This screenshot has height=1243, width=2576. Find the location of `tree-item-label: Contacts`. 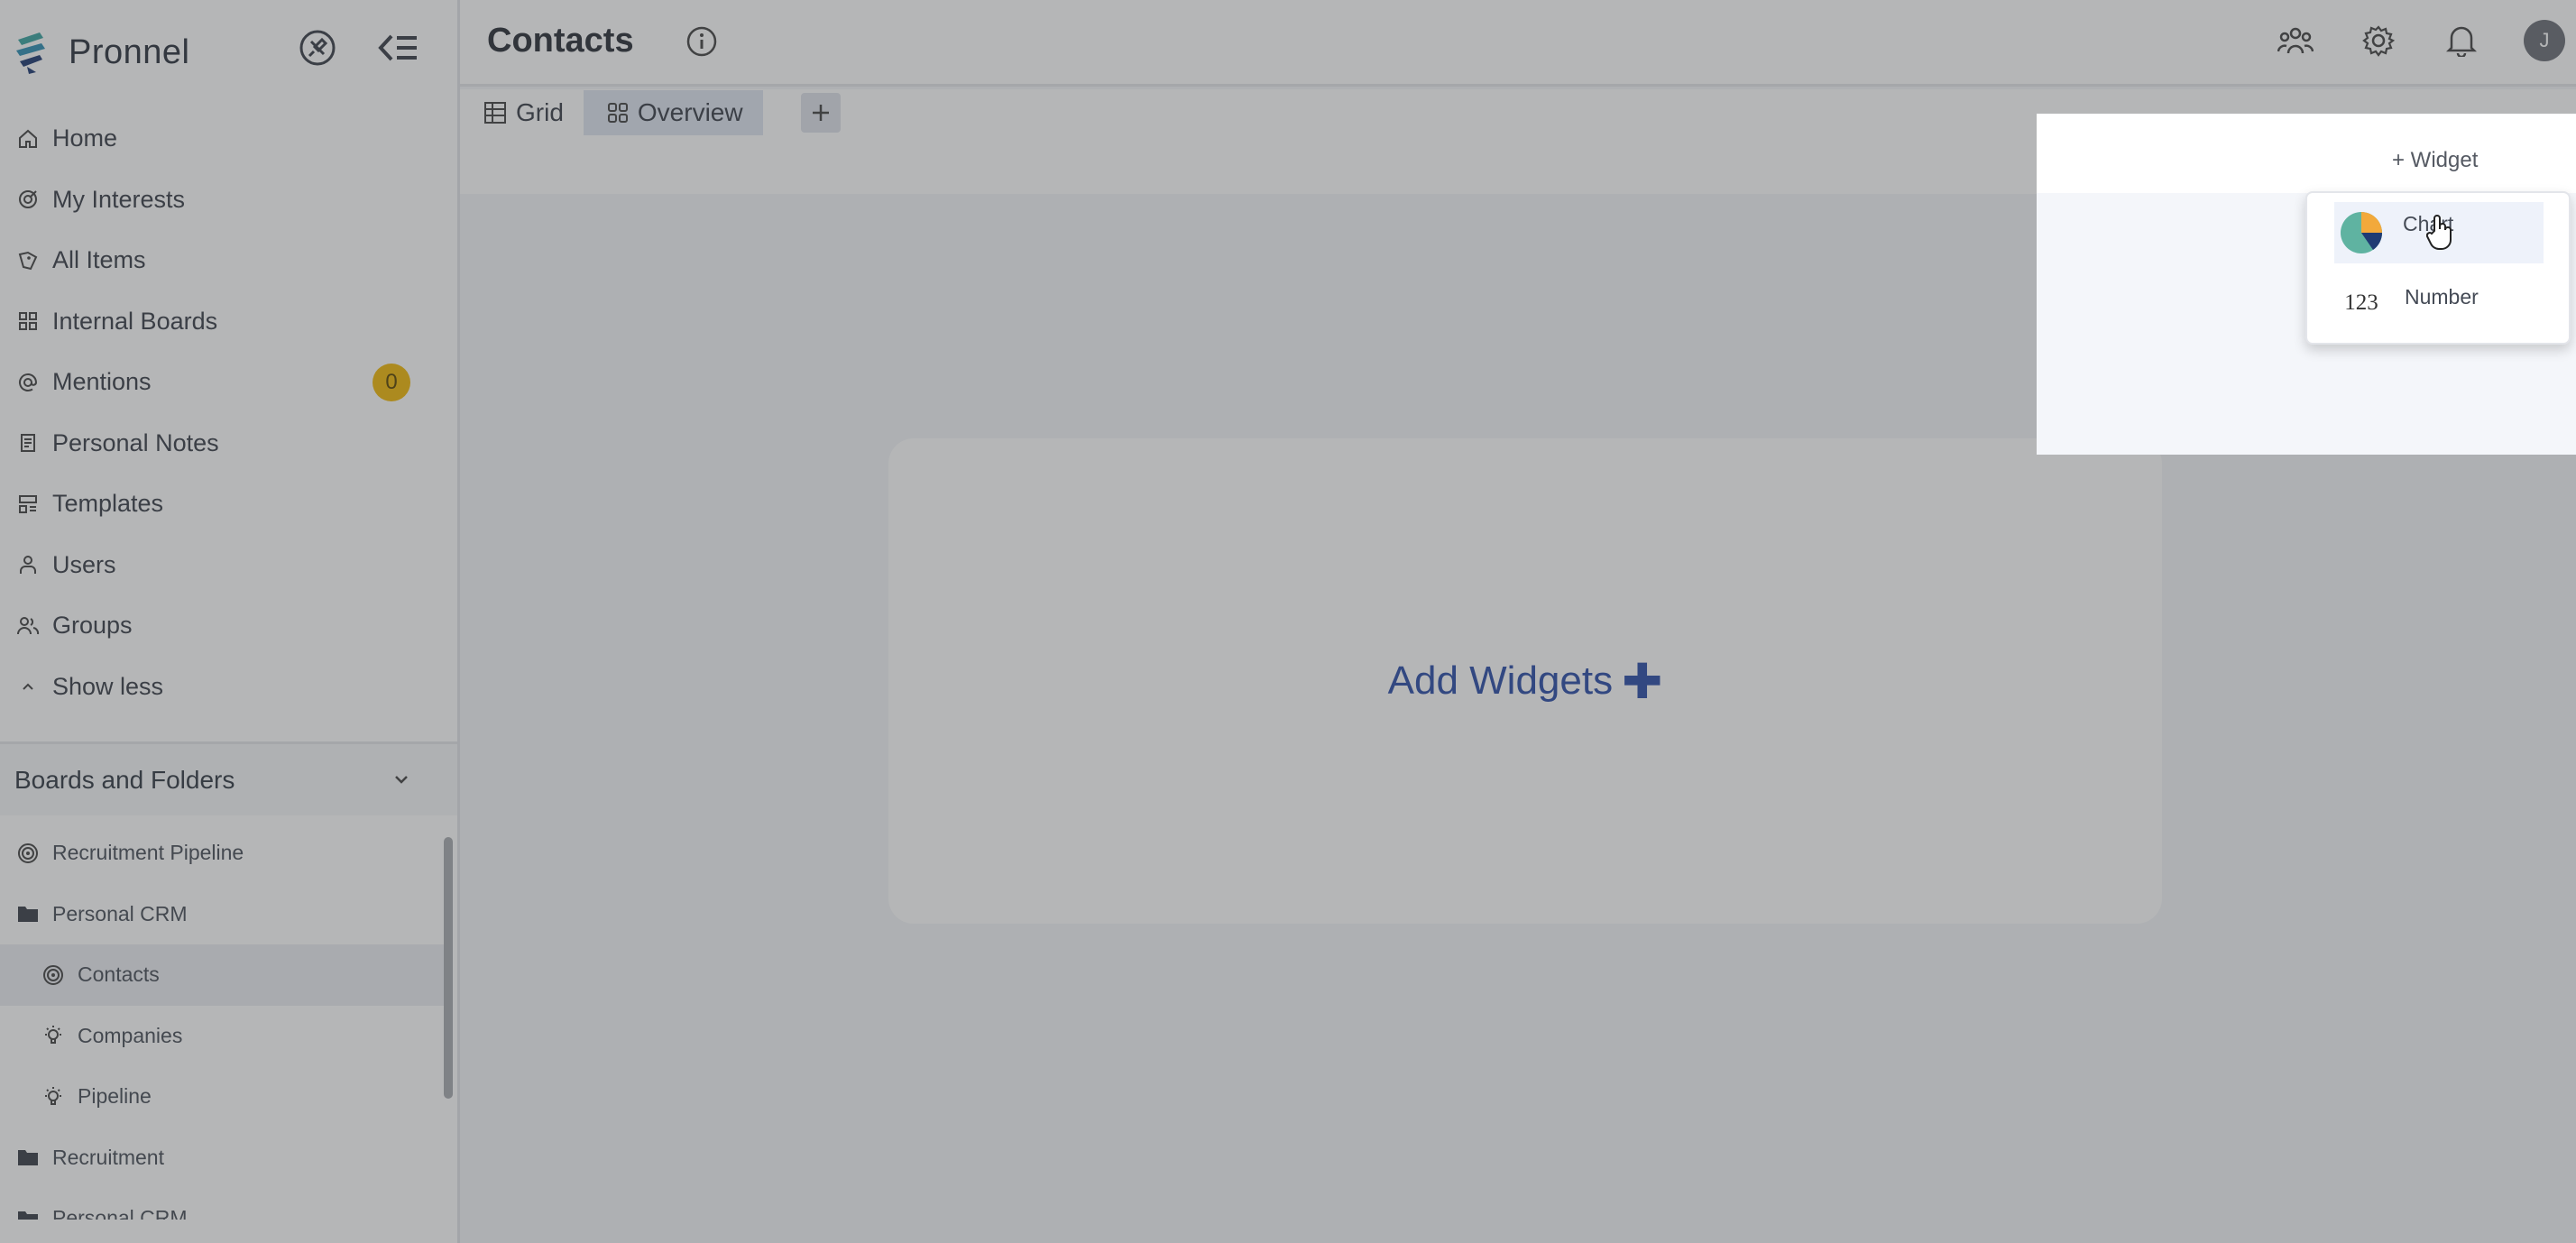

tree-item-label: Contacts is located at coordinates (119, 974).